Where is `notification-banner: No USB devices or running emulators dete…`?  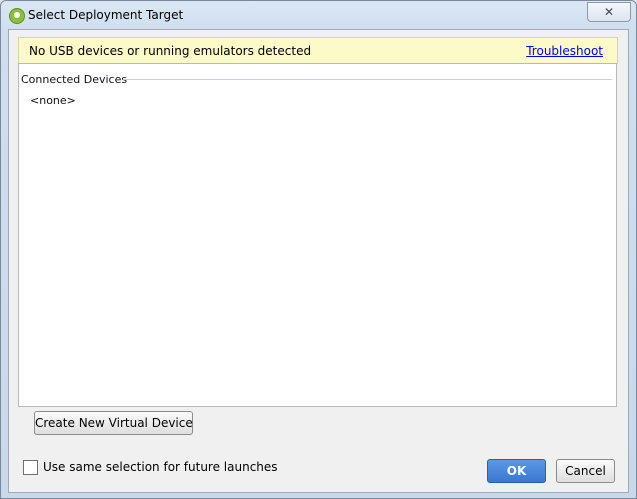 notification-banner: No USB devices or running emulators dete… is located at coordinates (318, 50).